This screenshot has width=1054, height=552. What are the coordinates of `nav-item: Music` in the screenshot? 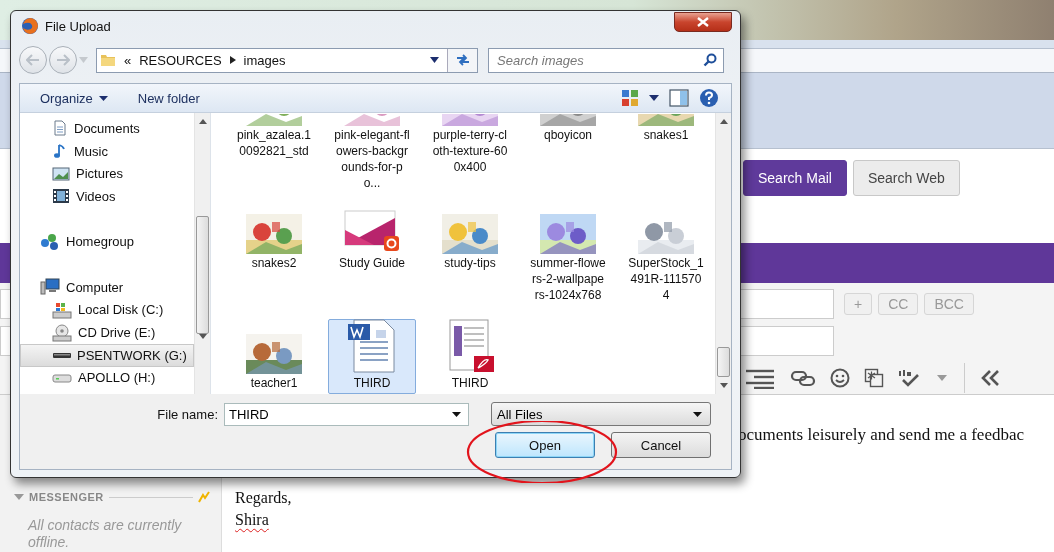 It's located at (107, 151).